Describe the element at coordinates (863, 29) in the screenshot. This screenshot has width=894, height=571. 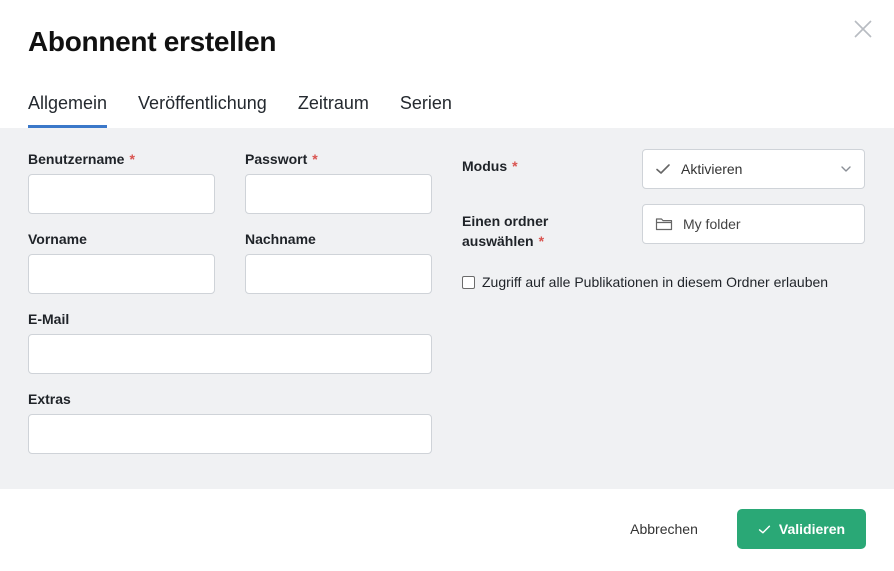
I see `close-icon` at that location.